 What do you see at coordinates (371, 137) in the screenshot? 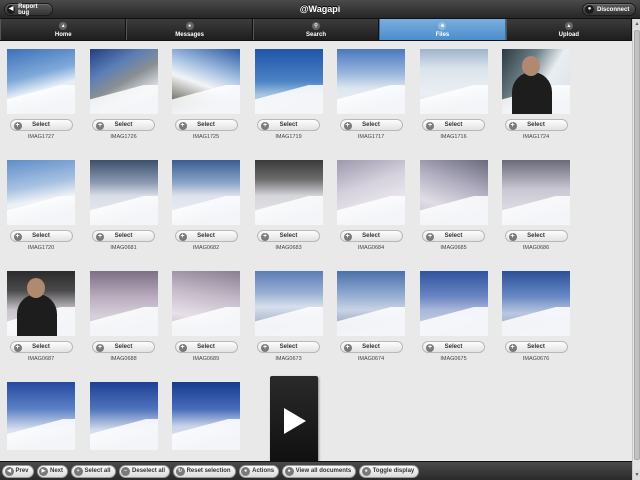
I see `file-name: IMAG1717` at bounding box center [371, 137].